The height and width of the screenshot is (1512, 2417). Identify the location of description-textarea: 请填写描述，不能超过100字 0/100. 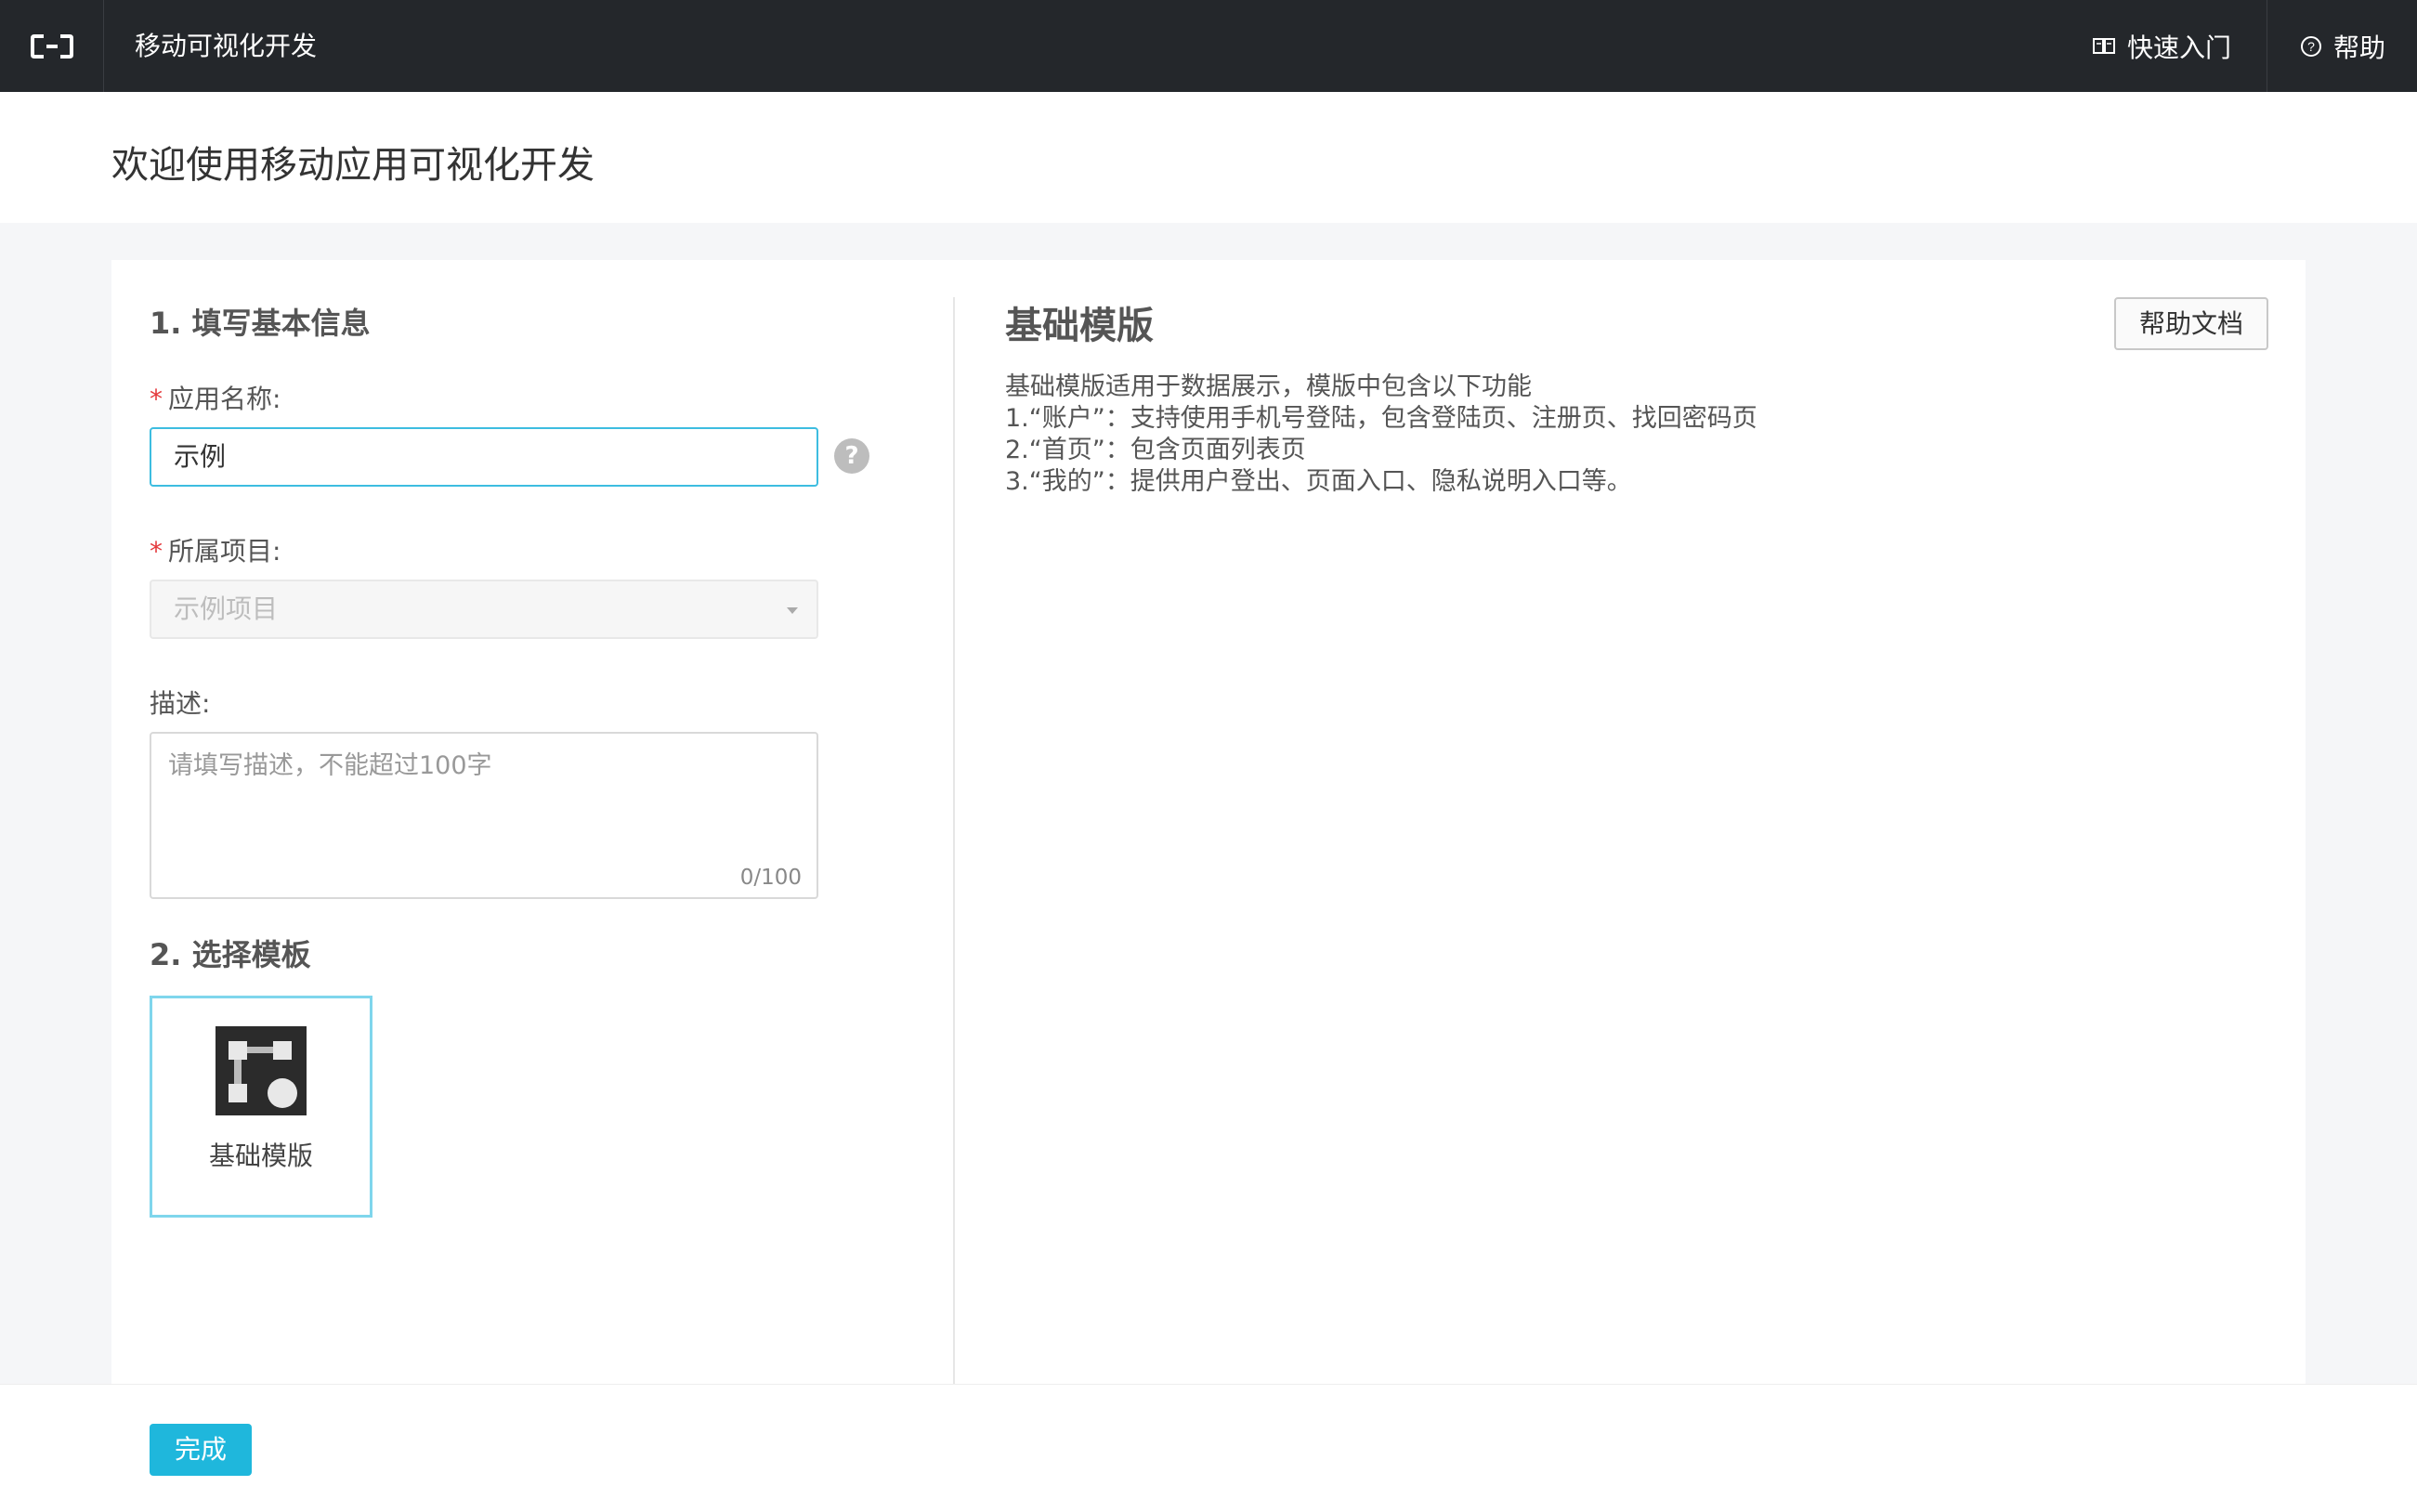
(484, 815).